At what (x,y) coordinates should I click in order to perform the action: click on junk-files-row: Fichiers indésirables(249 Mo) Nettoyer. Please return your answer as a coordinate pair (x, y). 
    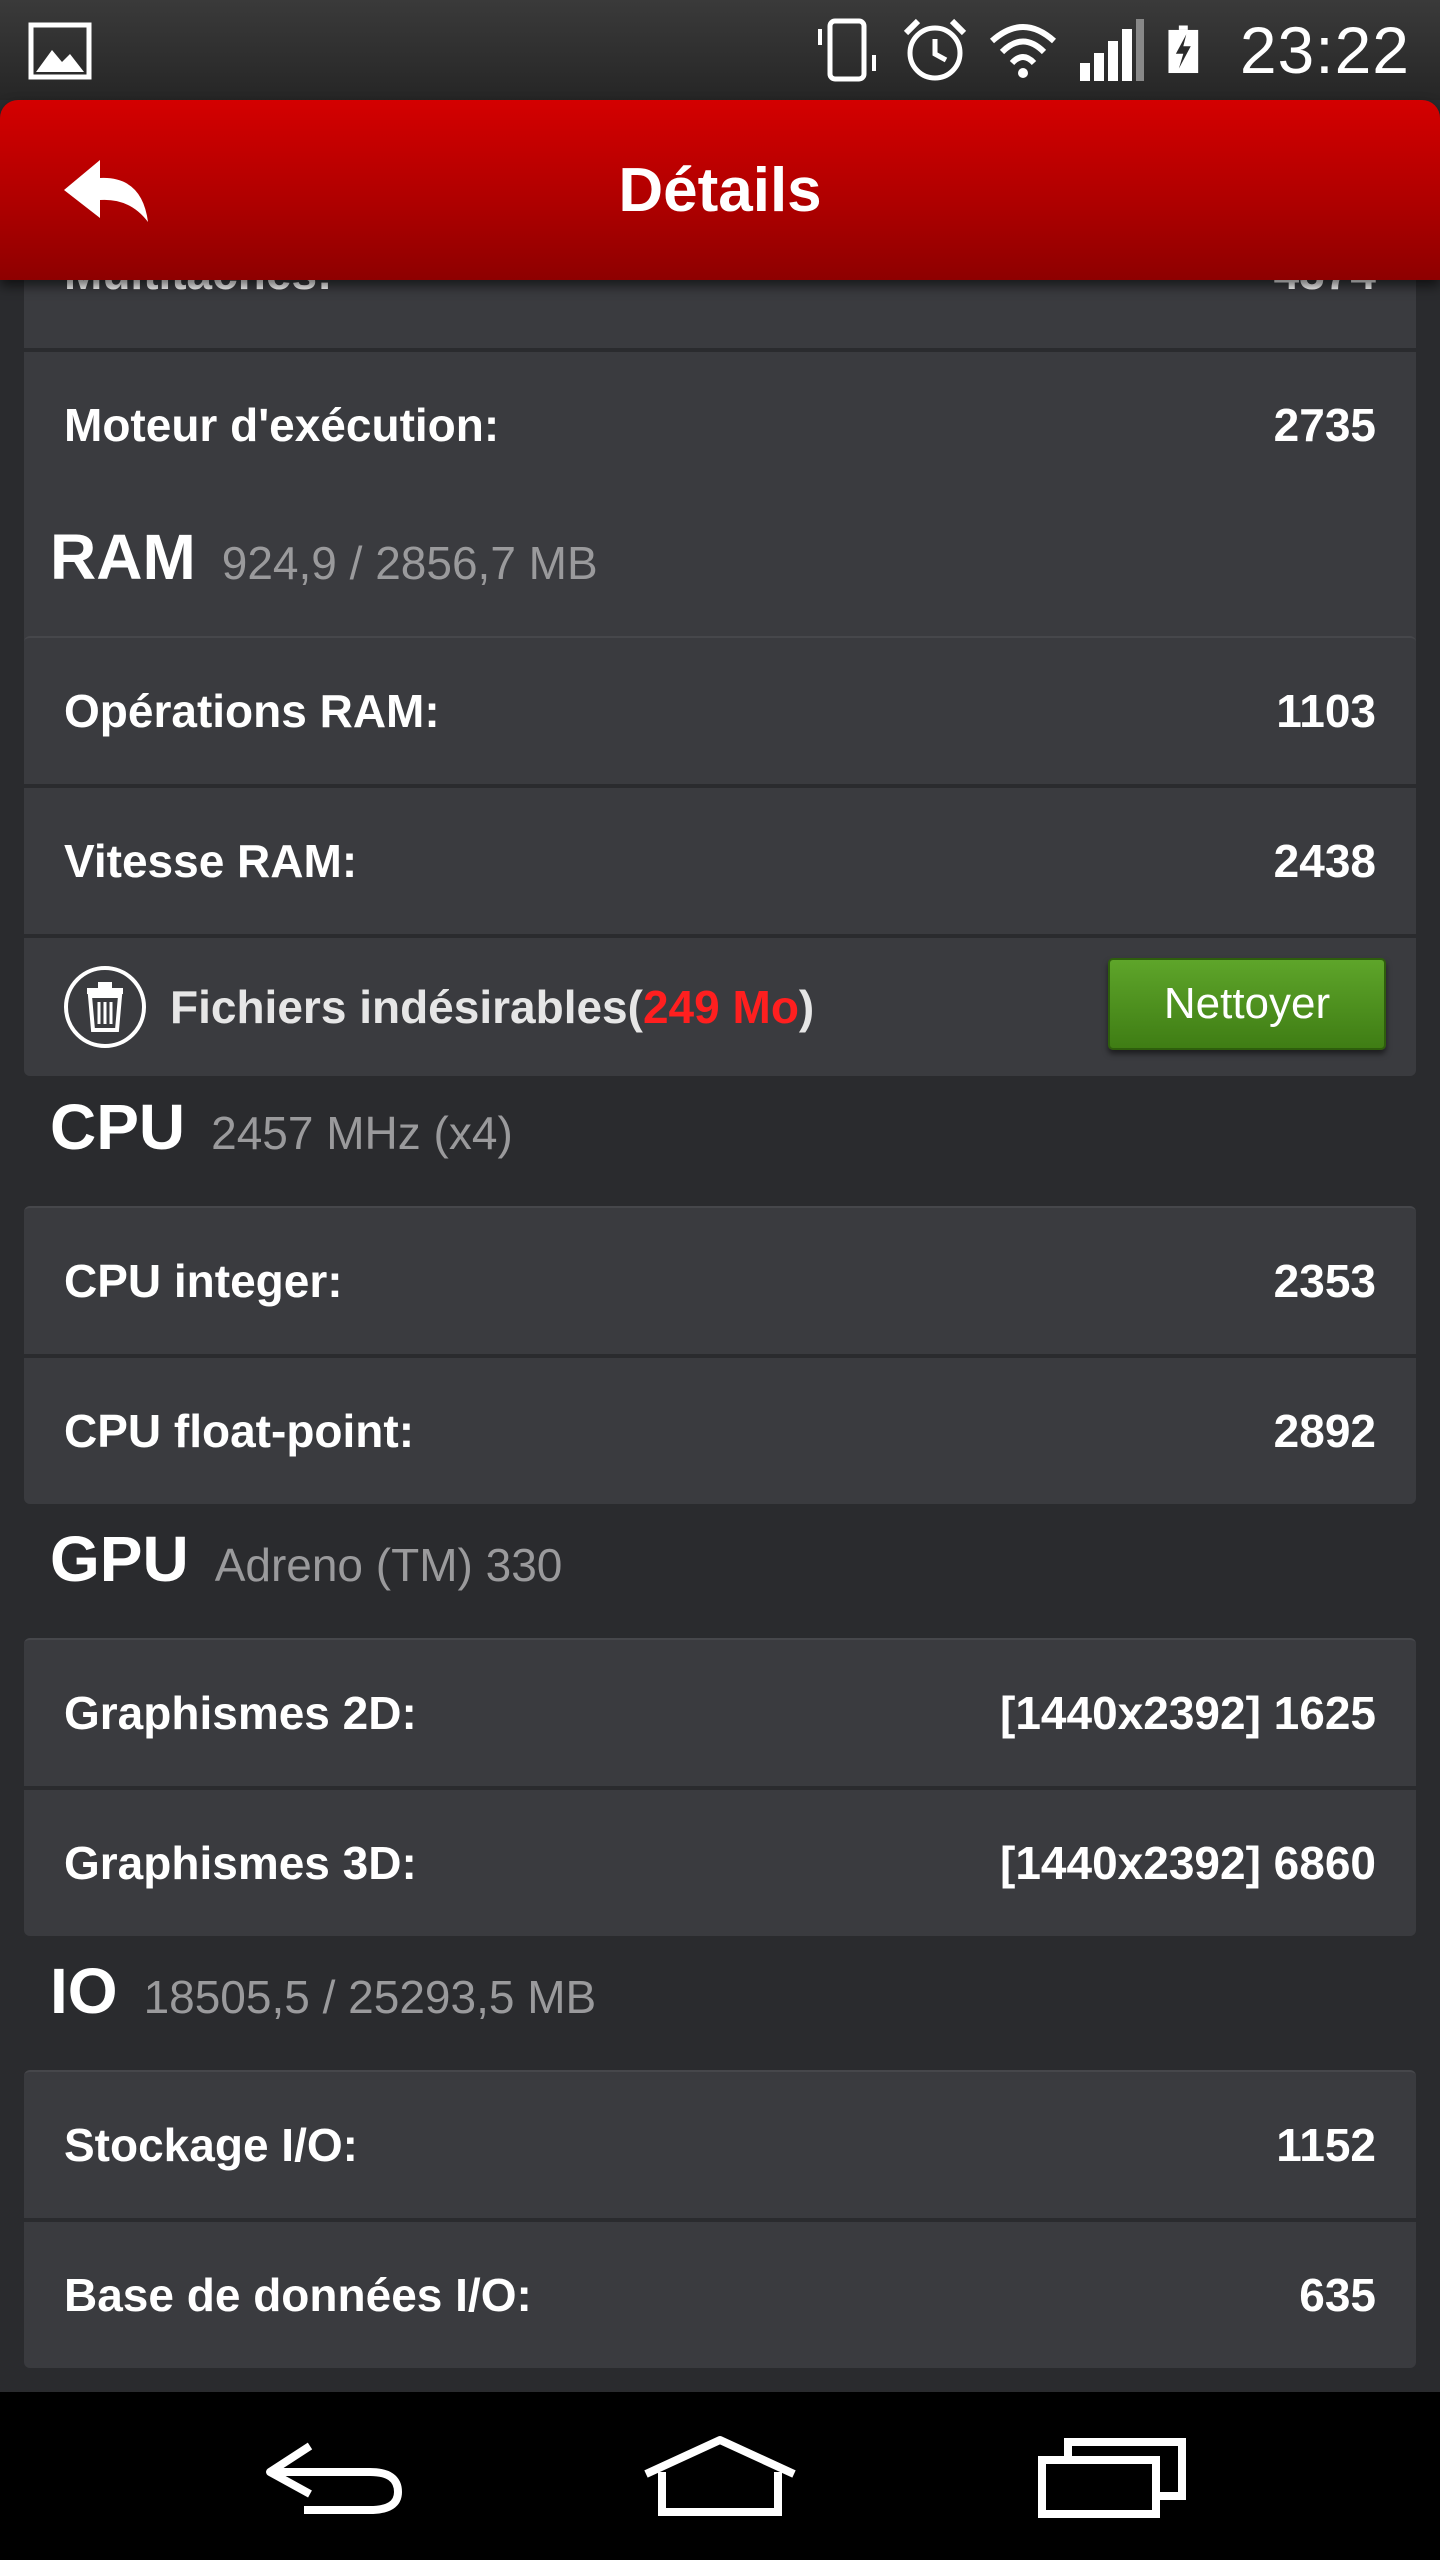
    Looking at the image, I should click on (720, 1007).